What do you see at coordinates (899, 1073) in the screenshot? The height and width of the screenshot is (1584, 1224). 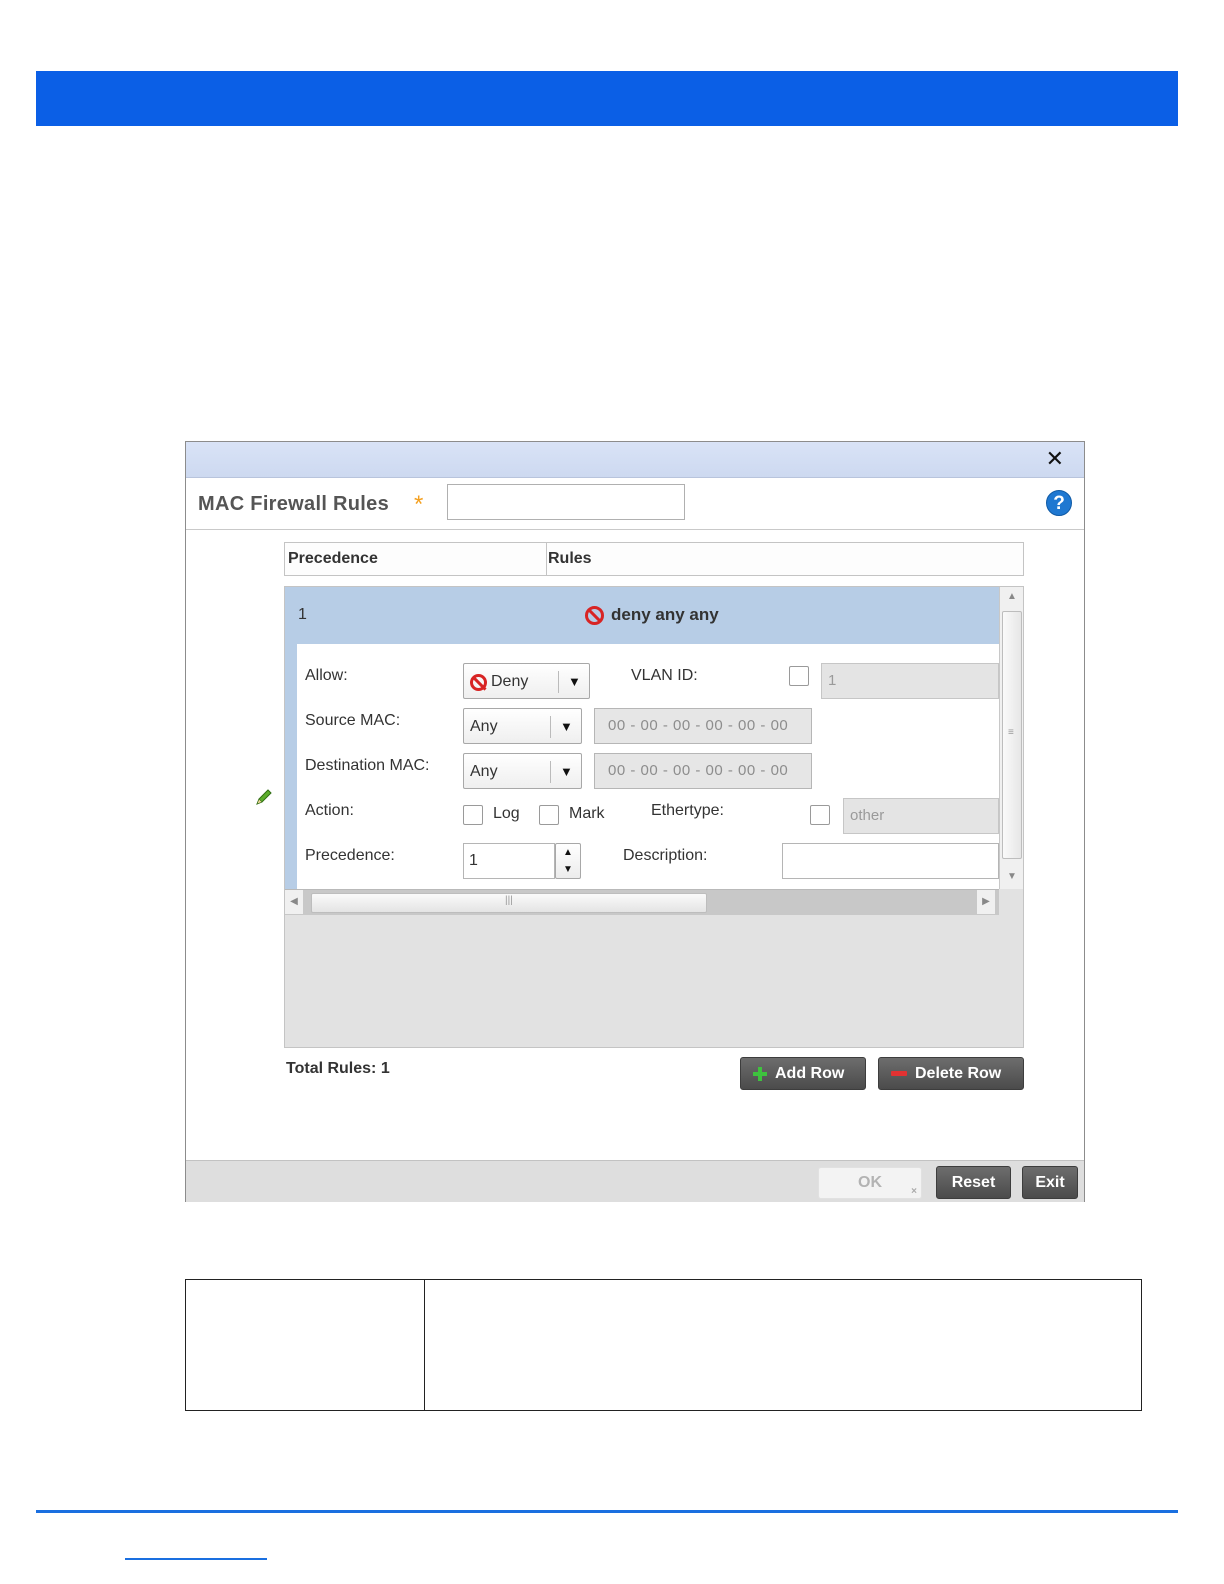 I see `minus-icon` at bounding box center [899, 1073].